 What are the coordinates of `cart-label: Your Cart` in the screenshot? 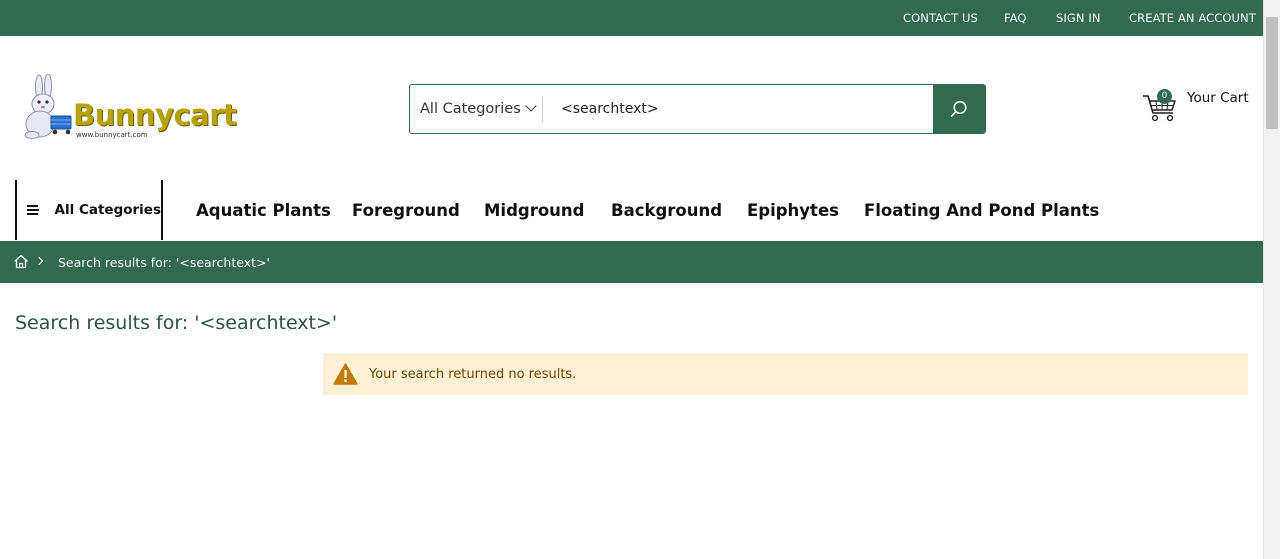 It's located at (1218, 98).